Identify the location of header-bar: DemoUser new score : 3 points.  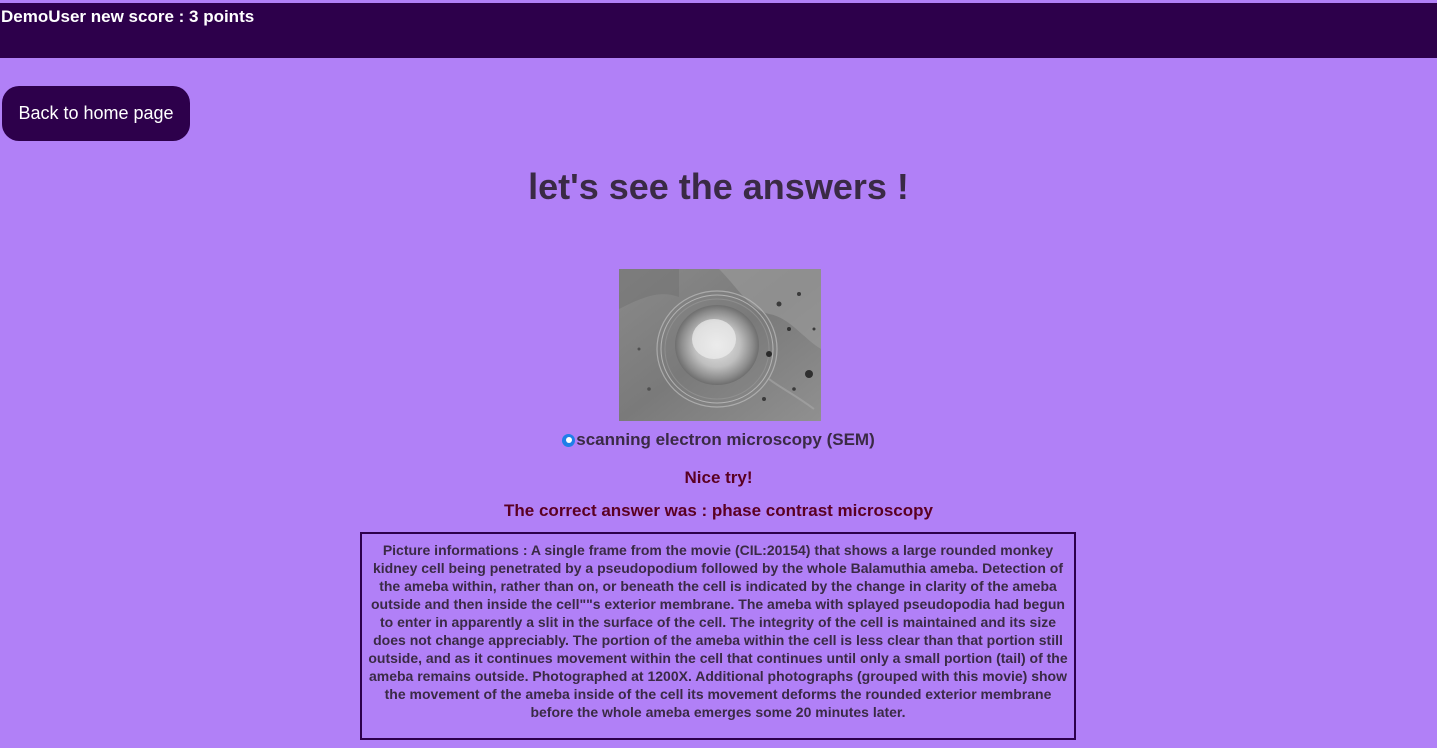
(718, 30).